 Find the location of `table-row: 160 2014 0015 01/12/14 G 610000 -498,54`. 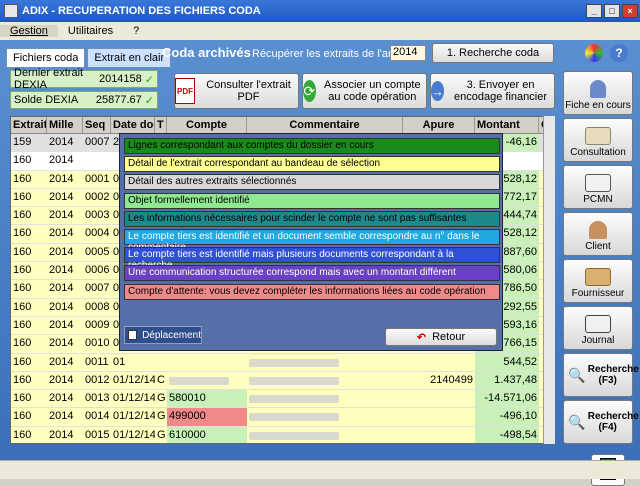

table-row: 160 2014 0015 01/12/14 G 610000 -498,54 is located at coordinates (281, 434).